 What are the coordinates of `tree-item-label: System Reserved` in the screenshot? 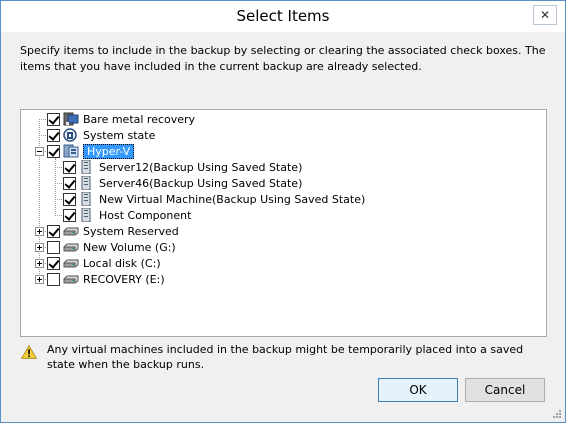 It's located at (131, 231).